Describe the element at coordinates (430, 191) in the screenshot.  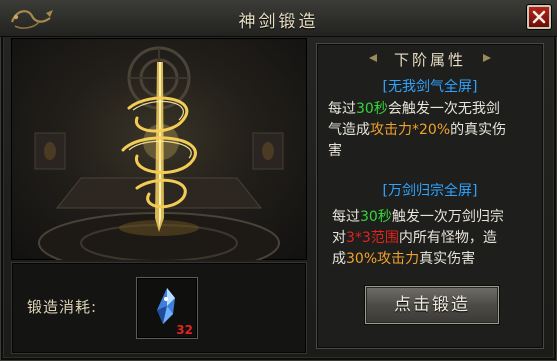
I see `skill2-name: [万剑归宗全屏]` at that location.